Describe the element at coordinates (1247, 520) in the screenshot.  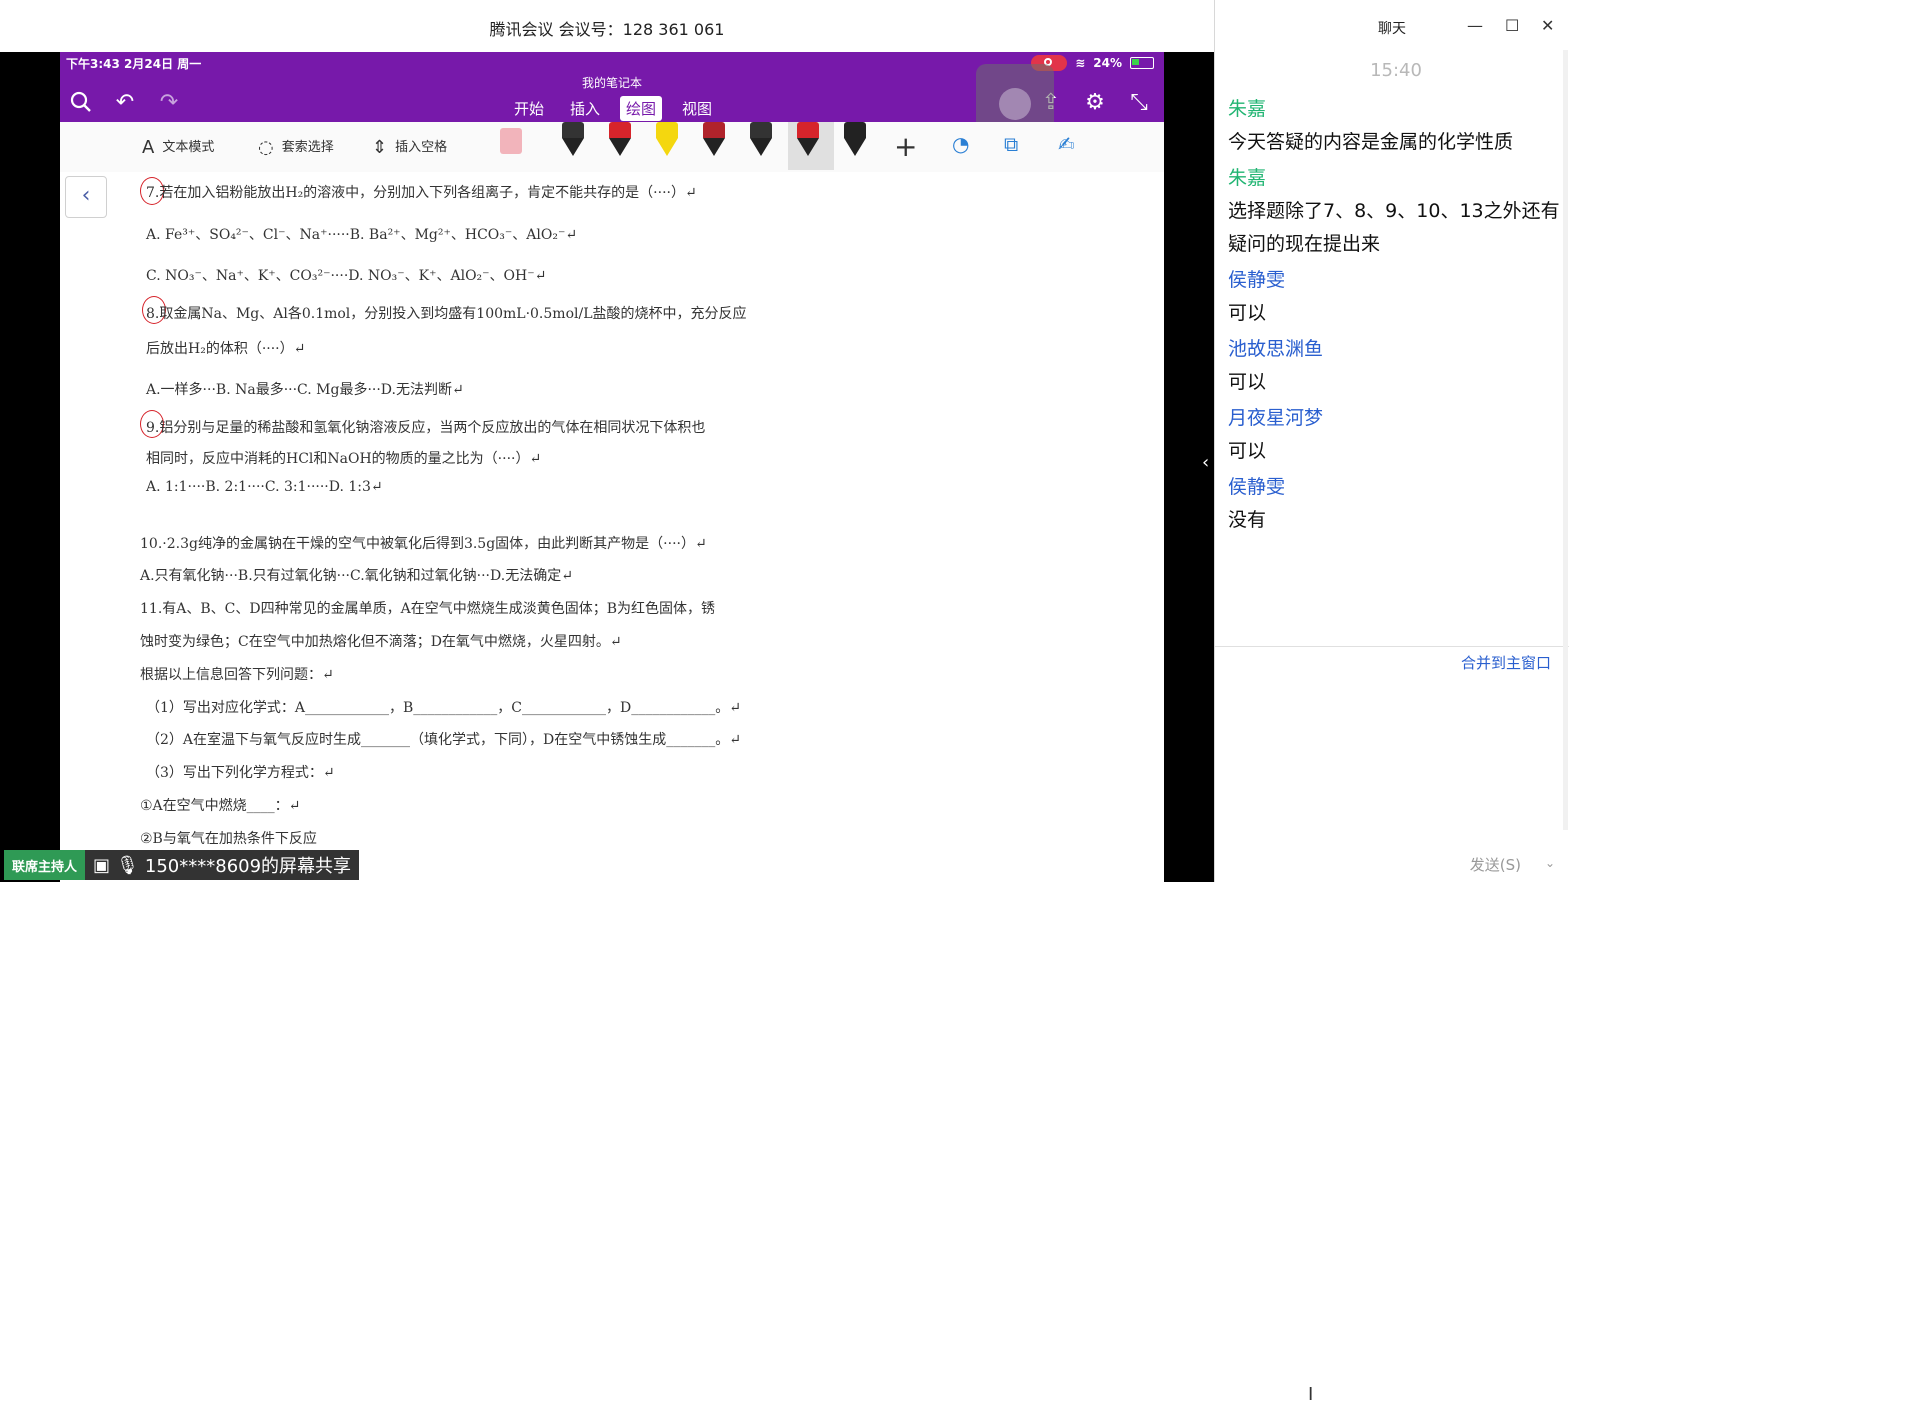
I see `message-text: 没有` at that location.